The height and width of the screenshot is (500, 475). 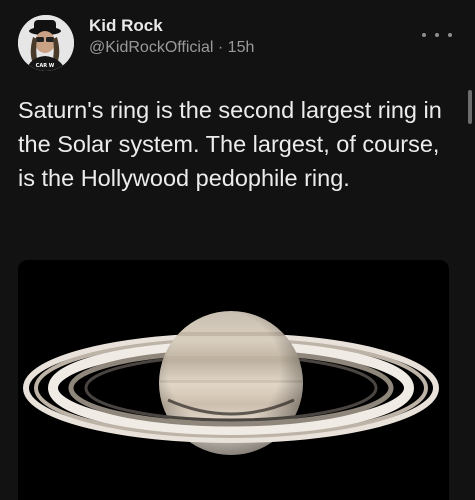 What do you see at coordinates (45, 66) in the screenshot?
I see `avatar-caption: CAR W` at bounding box center [45, 66].